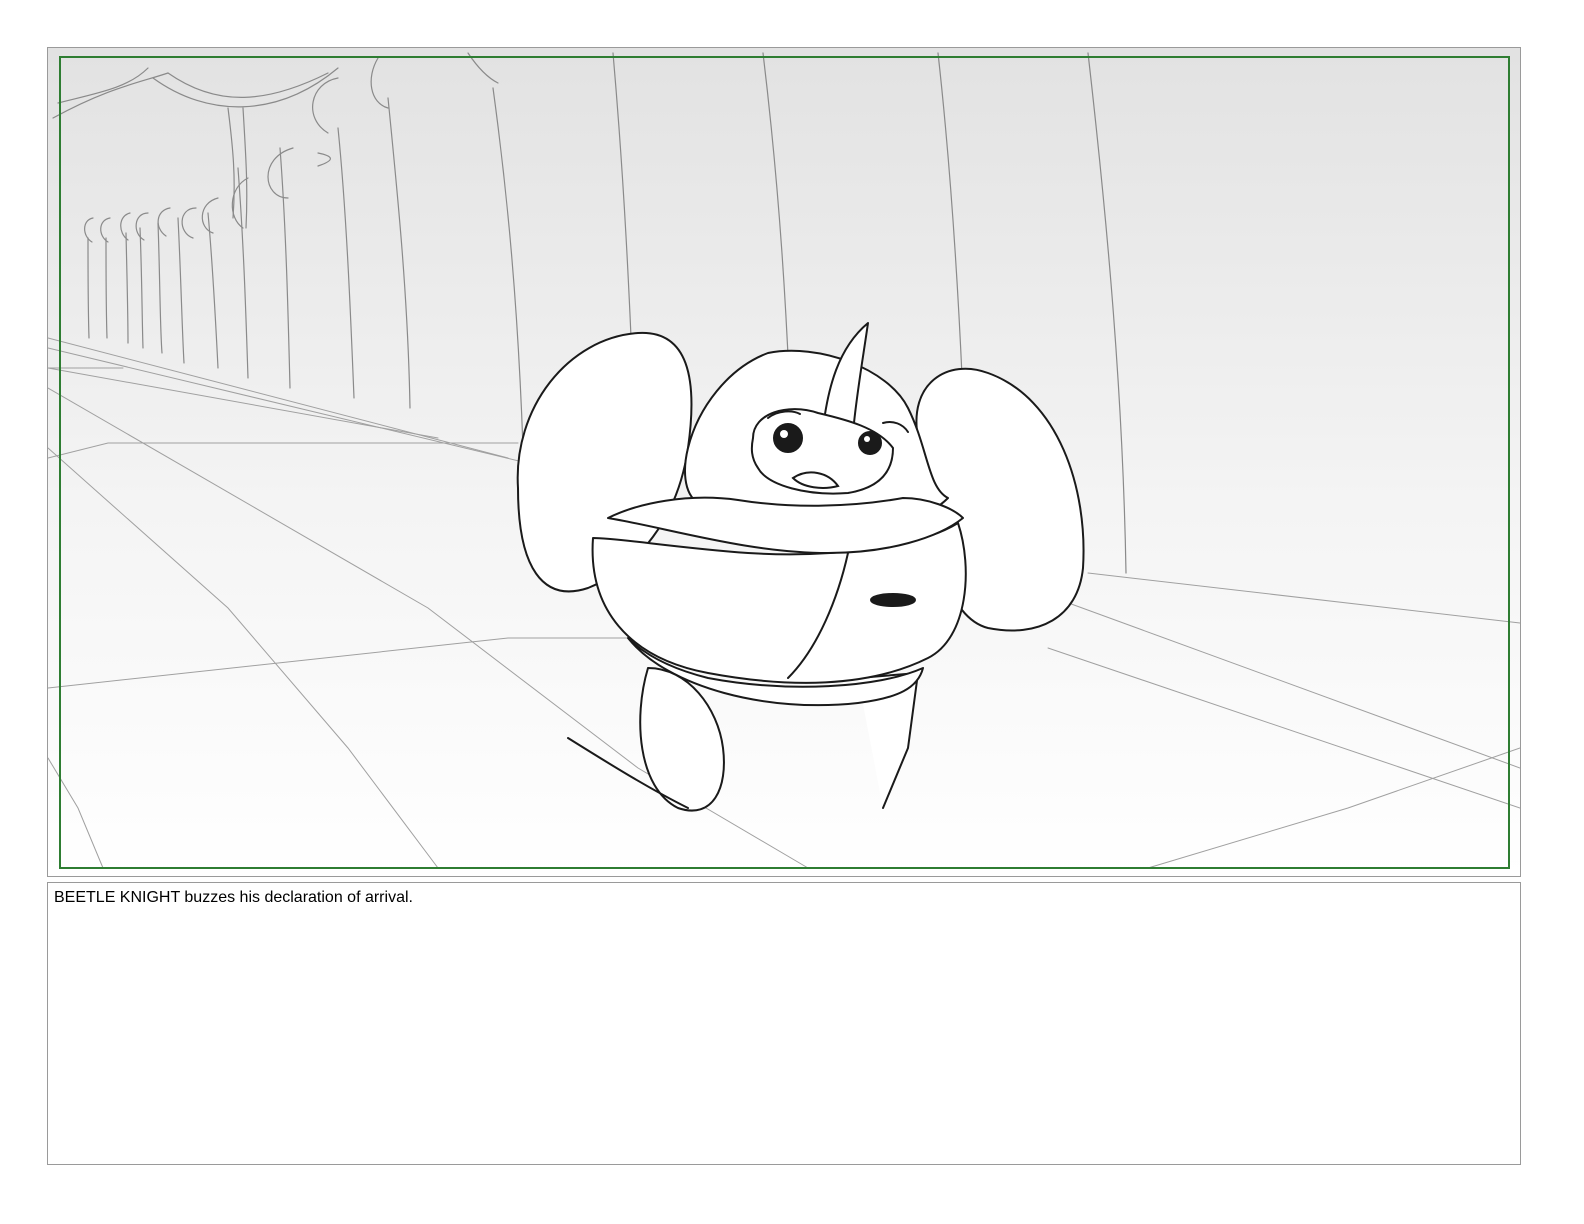 The height and width of the screenshot is (1224, 1584). I want to click on left-eye, so click(788, 438).